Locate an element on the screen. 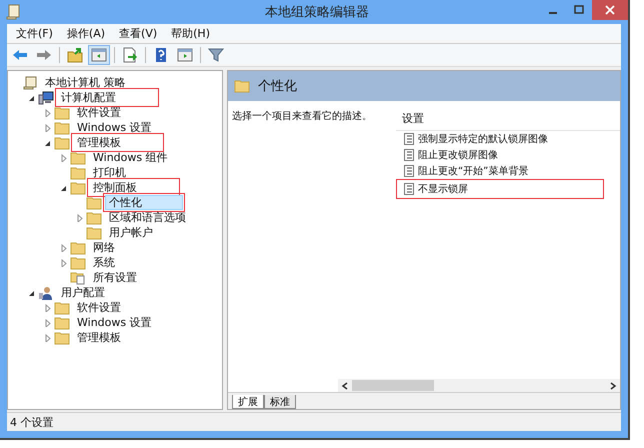 The image size is (644, 448). close-button is located at coordinates (610, 10).